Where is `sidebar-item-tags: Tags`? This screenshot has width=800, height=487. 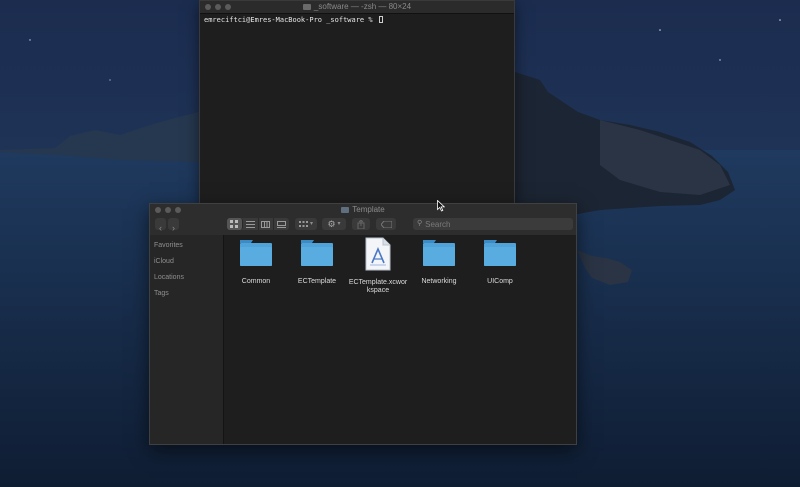 sidebar-item-tags: Tags is located at coordinates (186, 294).